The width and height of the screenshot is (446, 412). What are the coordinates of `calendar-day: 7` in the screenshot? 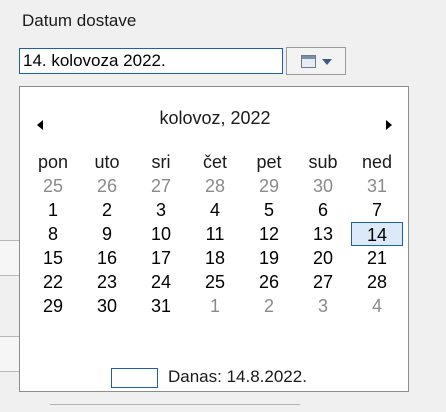 It's located at (377, 210).